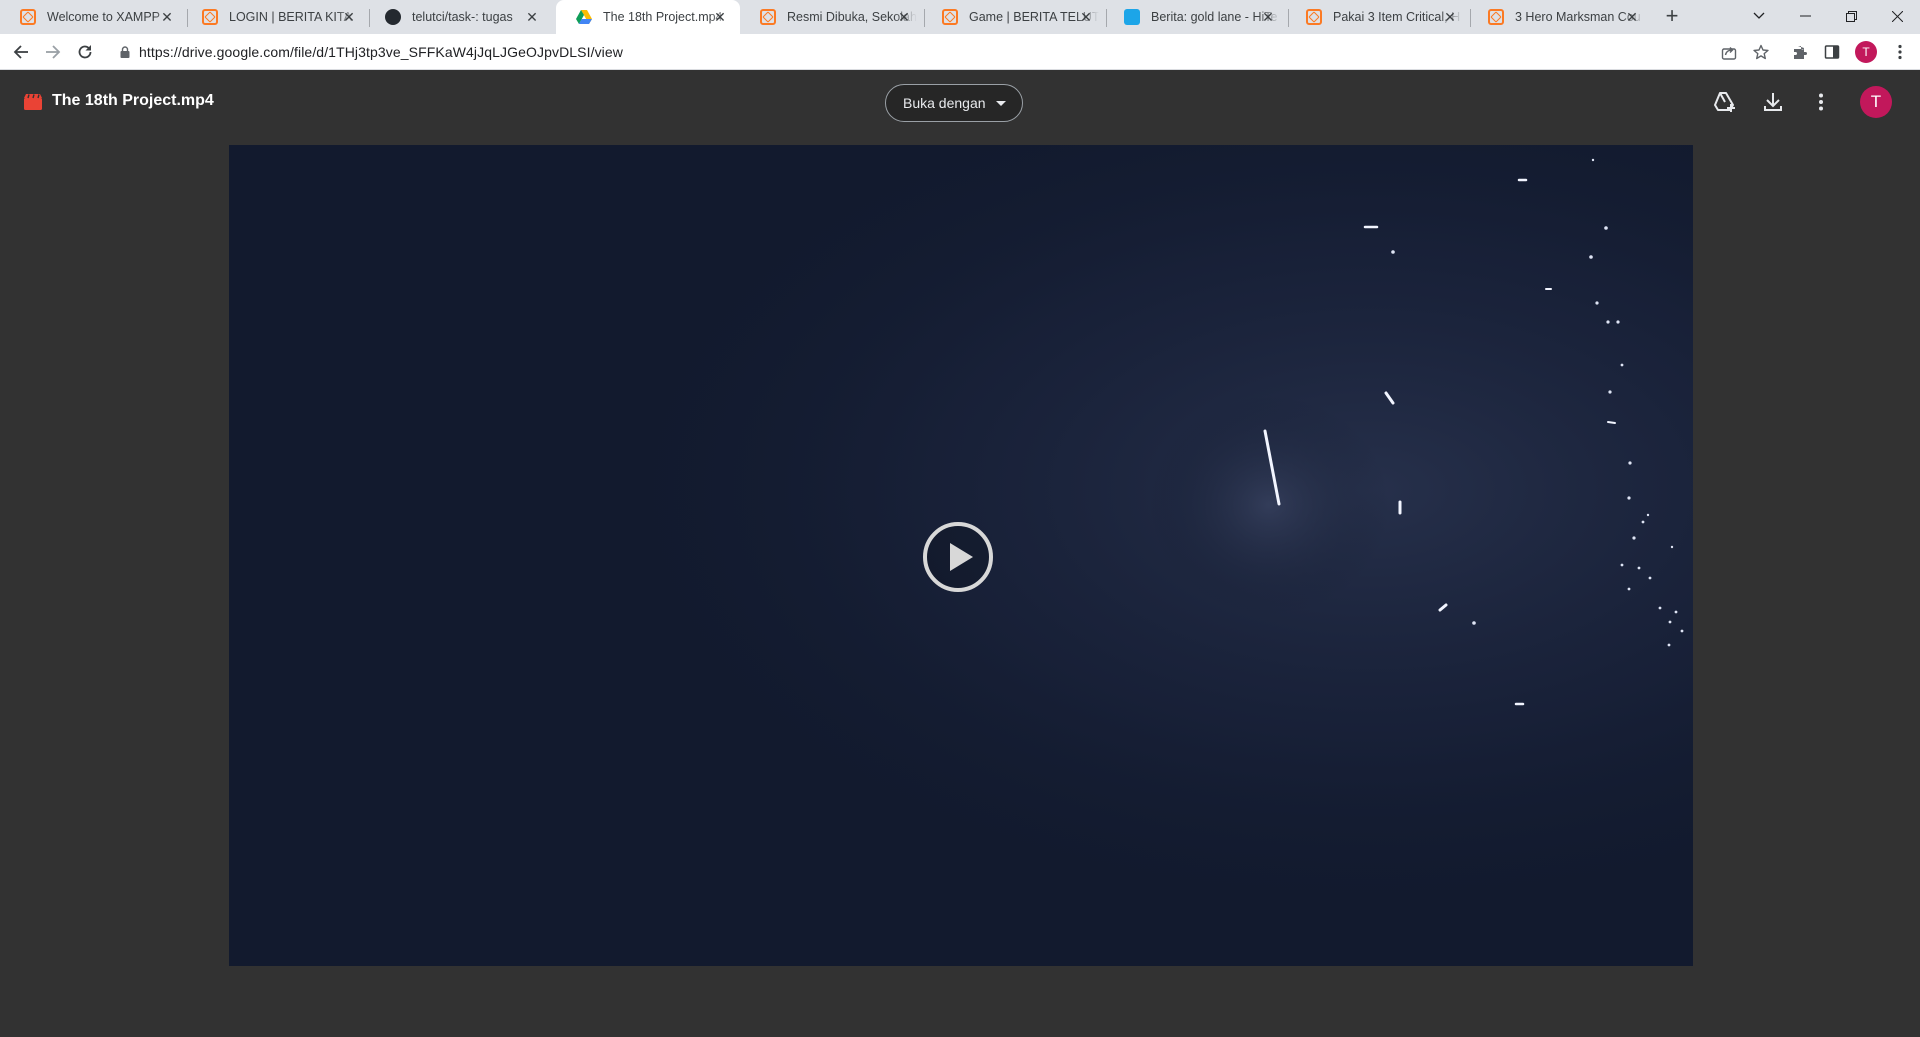 The image size is (1920, 1037). I want to click on browser-menu-icon, so click(1900, 52).